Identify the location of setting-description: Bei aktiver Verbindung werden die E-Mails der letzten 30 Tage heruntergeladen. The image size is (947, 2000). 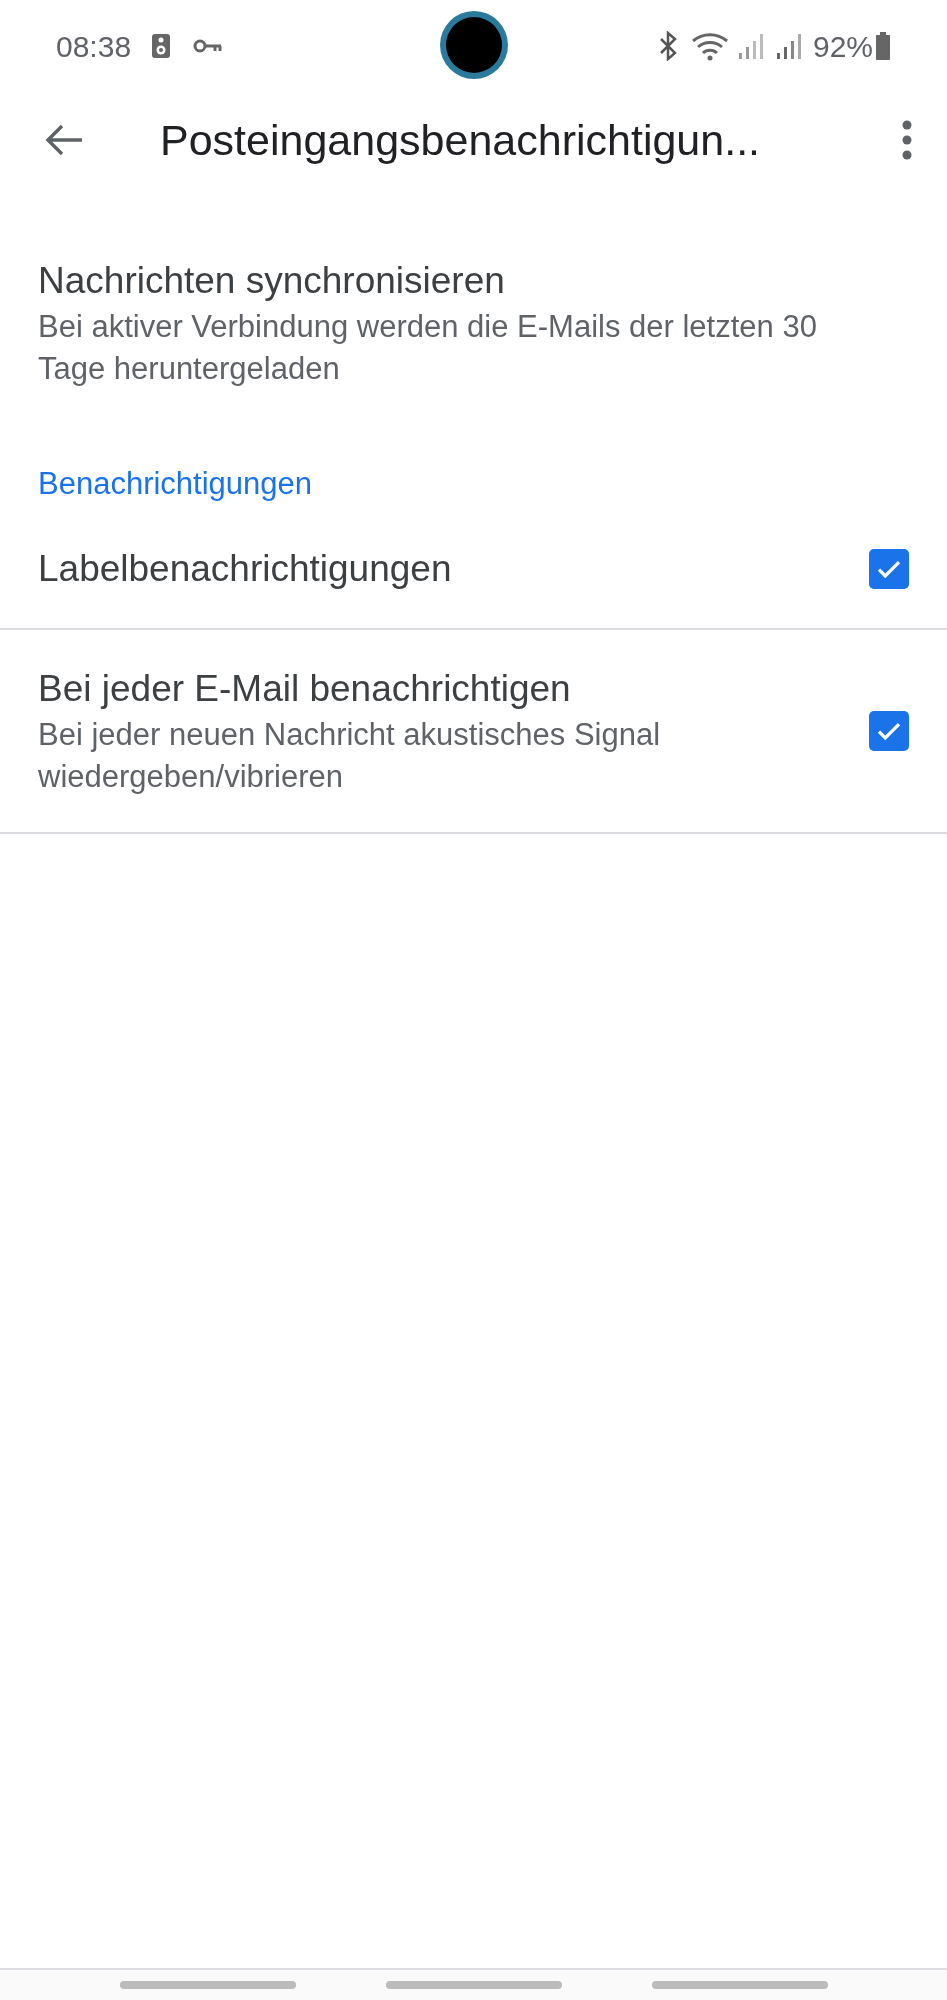
(428, 348).